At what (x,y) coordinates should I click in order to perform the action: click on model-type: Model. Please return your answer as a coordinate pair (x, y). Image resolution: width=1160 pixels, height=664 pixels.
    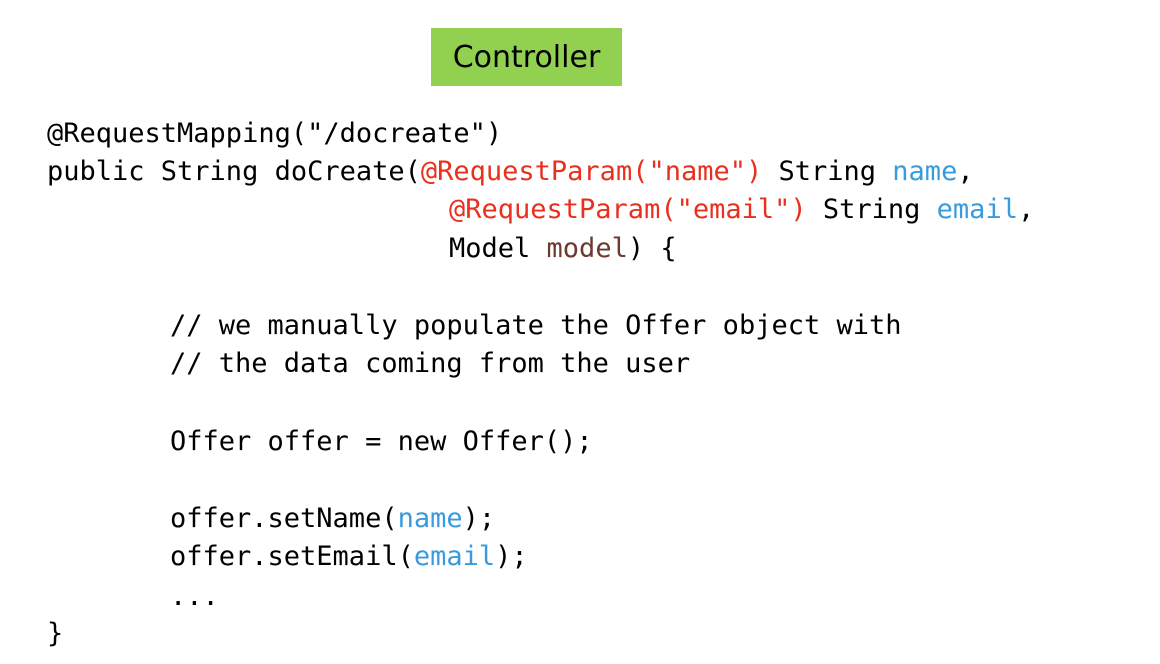
    Looking at the image, I should click on (498, 248).